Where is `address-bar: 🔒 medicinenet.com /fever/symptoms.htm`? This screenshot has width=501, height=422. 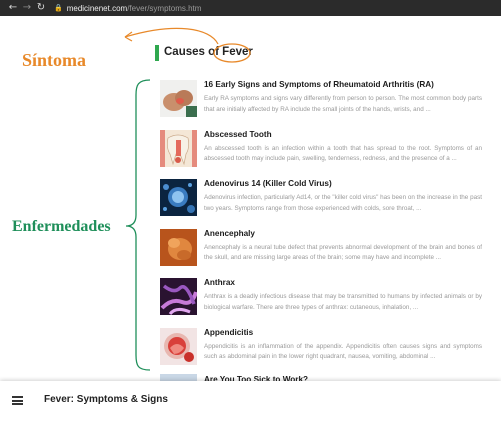 address-bar: 🔒 medicinenet.com /fever/symptoms.htm is located at coordinates (127, 8).